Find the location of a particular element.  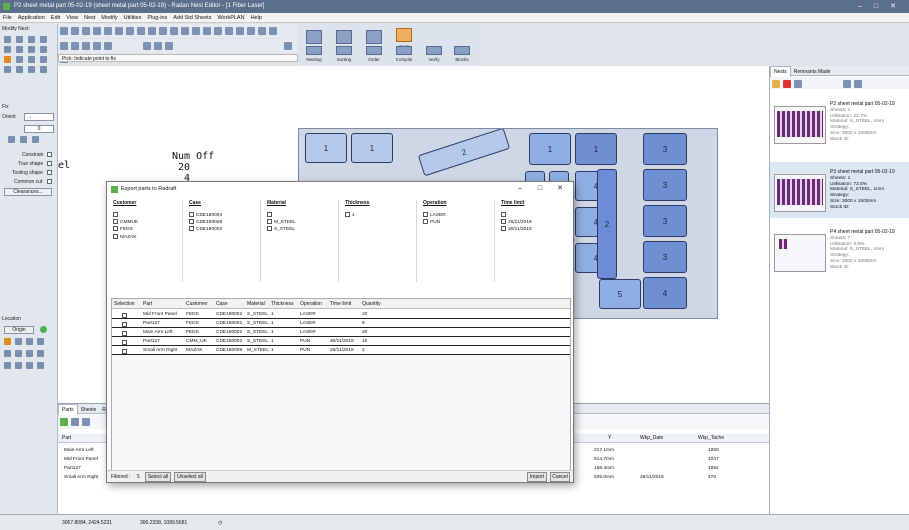

cut-icon is located at coordinates (108, 31).